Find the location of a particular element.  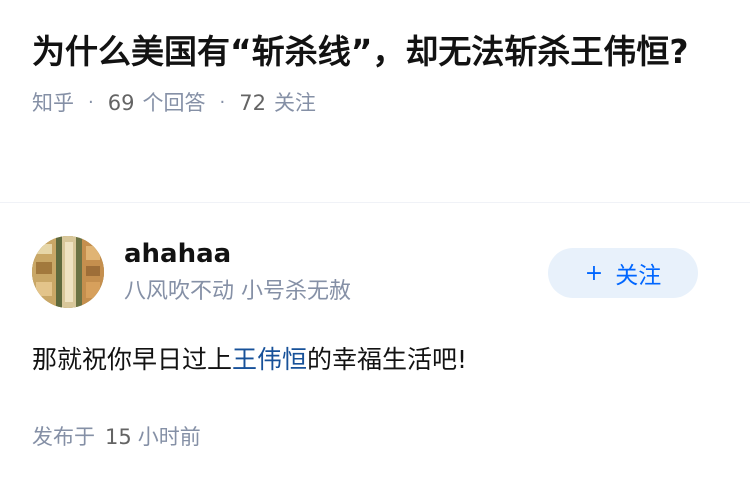

source-label: 知乎 is located at coordinates (53, 103).